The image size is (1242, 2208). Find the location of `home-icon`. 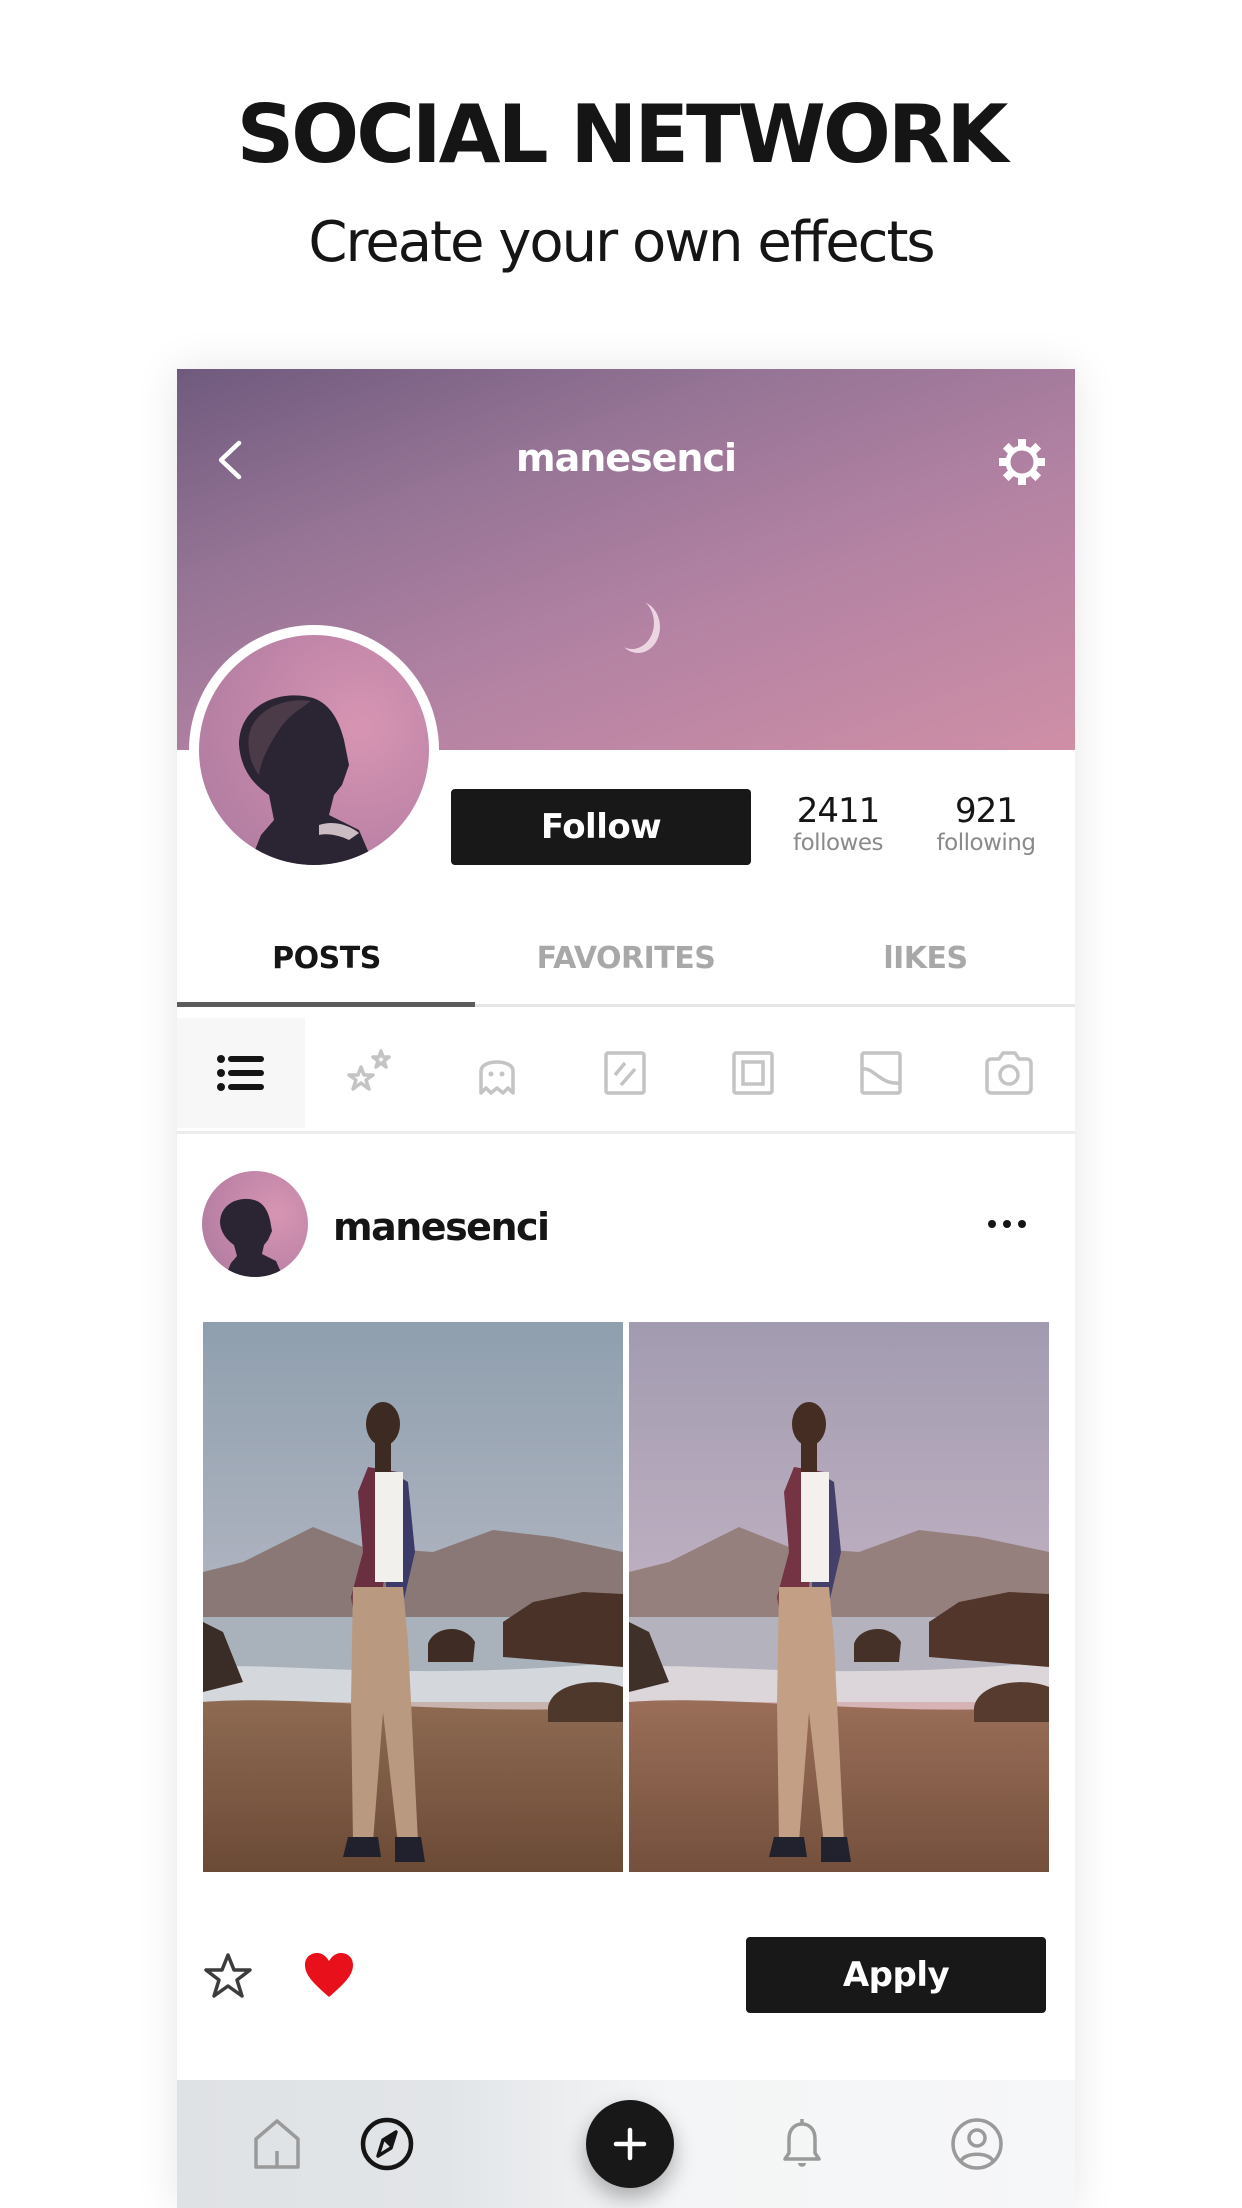

home-icon is located at coordinates (277, 2144).